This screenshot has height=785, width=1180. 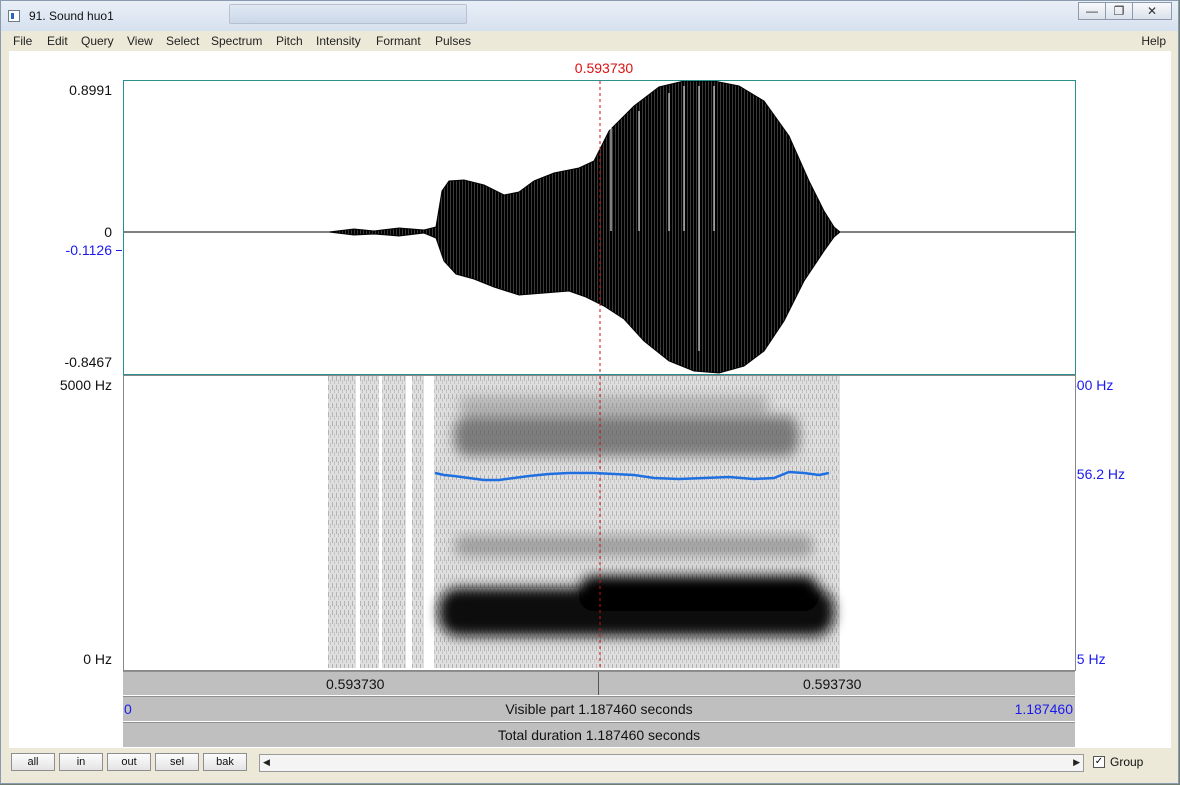 I want to click on menu-intensity: Intensity, so click(x=338, y=41).